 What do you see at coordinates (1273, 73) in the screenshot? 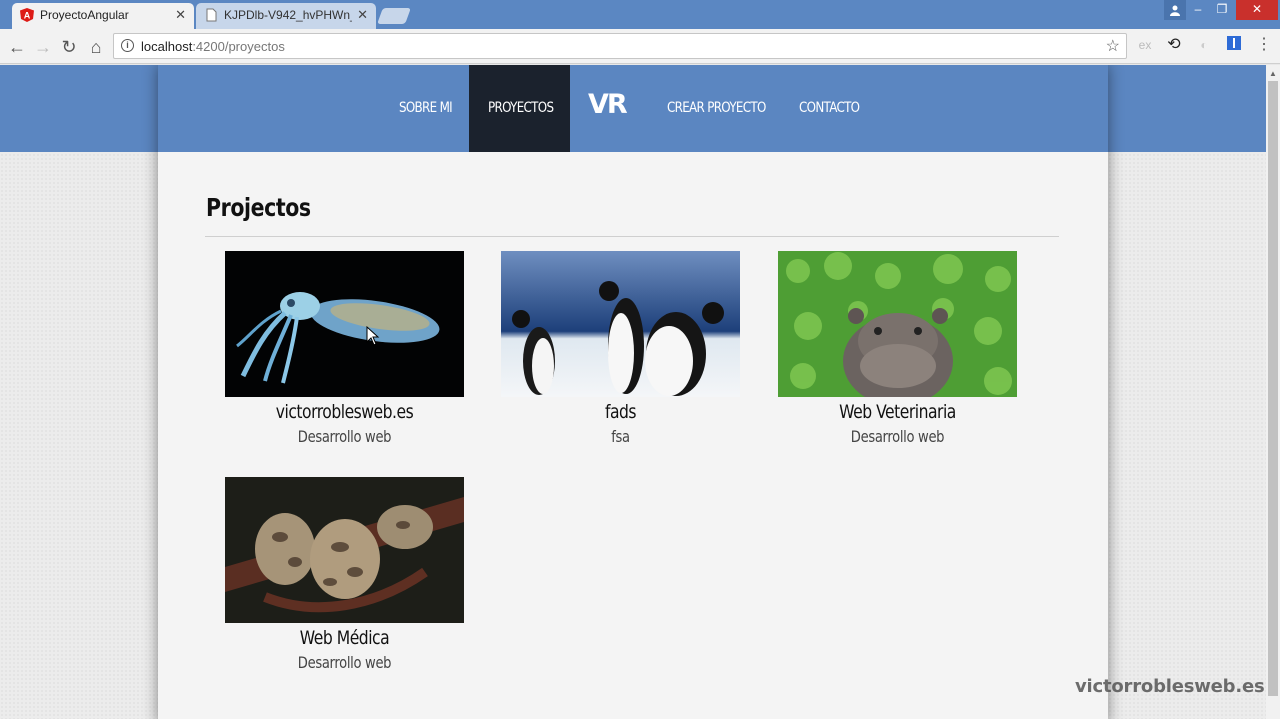
I see `scroll-up-icon: ▲` at bounding box center [1273, 73].